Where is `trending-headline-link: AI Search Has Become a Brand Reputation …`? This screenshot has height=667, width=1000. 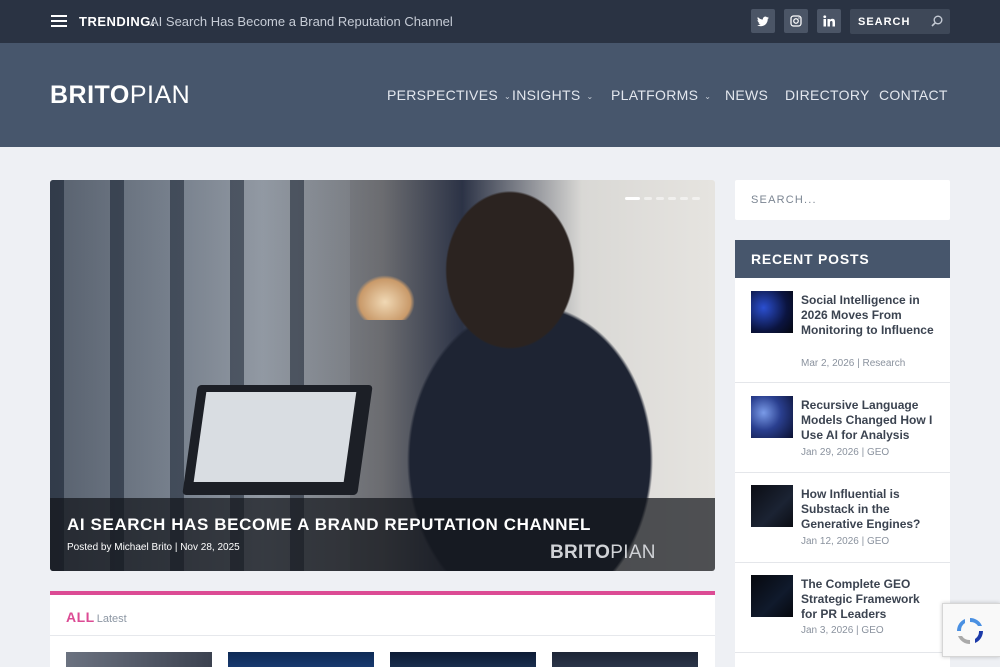
trending-headline-link: AI Search Has Become a Brand Reputation … is located at coordinates (301, 21).